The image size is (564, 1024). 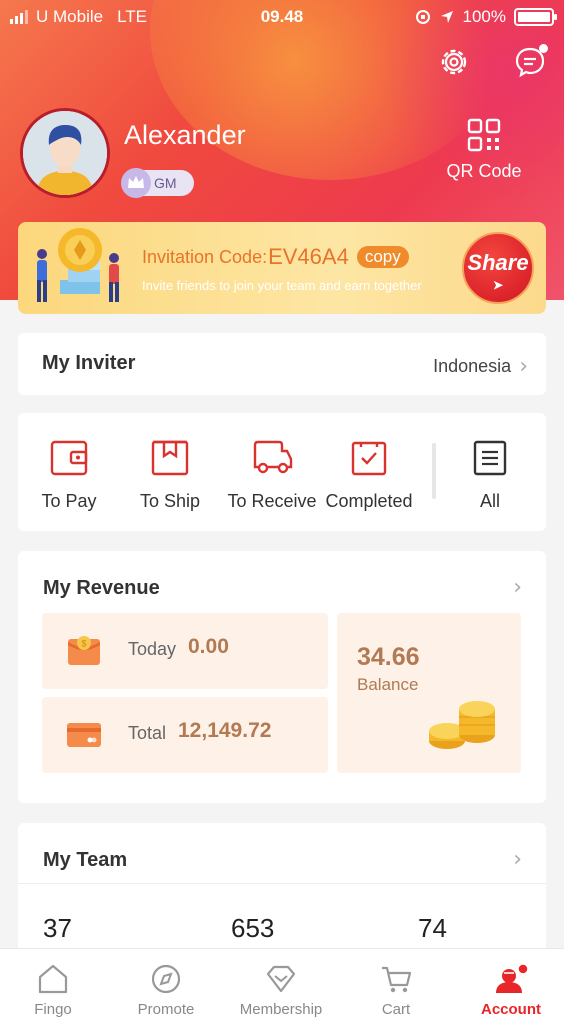 I want to click on tab-promote: Promote, so click(x=166, y=990).